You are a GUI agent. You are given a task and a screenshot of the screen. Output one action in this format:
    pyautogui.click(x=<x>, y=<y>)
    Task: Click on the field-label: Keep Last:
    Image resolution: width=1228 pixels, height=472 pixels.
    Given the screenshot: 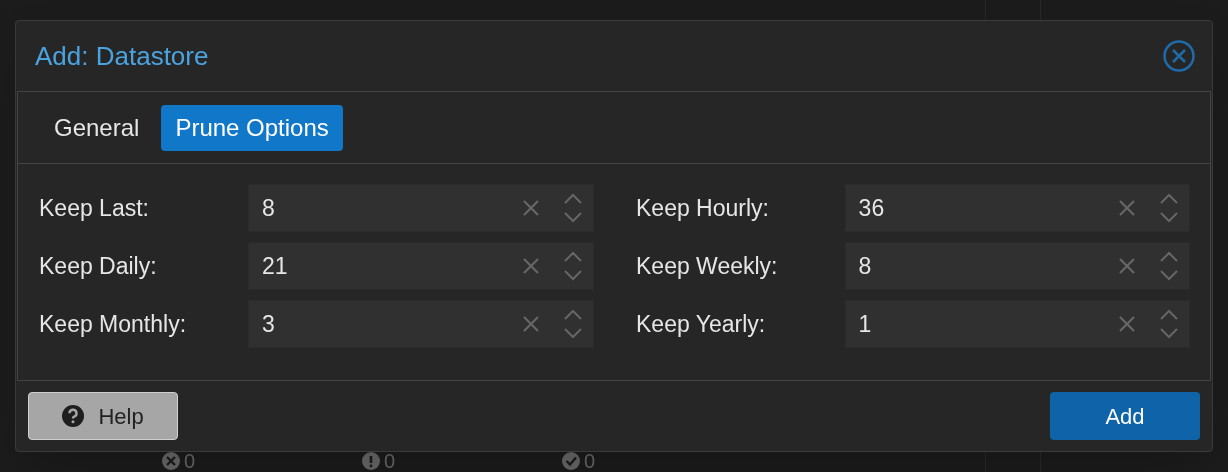 What is the action you would take?
    pyautogui.click(x=94, y=208)
    